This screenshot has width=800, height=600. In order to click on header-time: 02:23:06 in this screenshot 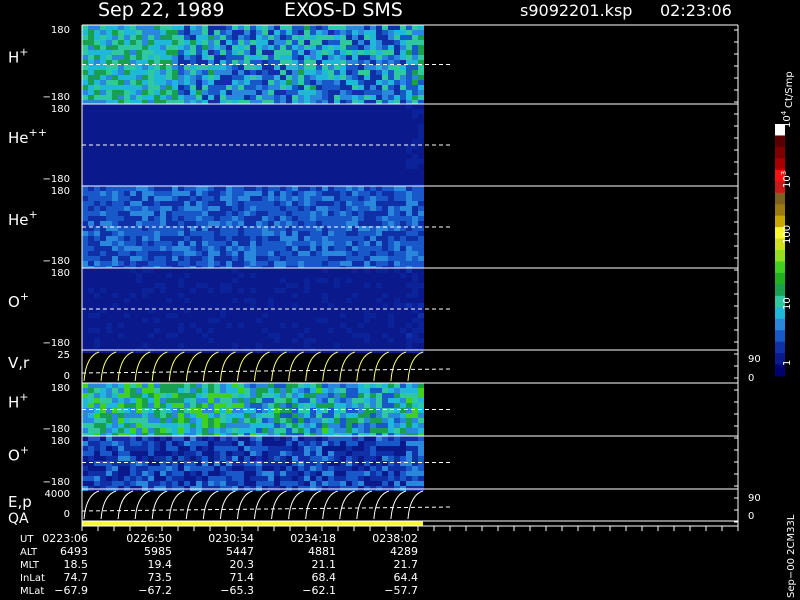, I will do `click(696, 10)`.